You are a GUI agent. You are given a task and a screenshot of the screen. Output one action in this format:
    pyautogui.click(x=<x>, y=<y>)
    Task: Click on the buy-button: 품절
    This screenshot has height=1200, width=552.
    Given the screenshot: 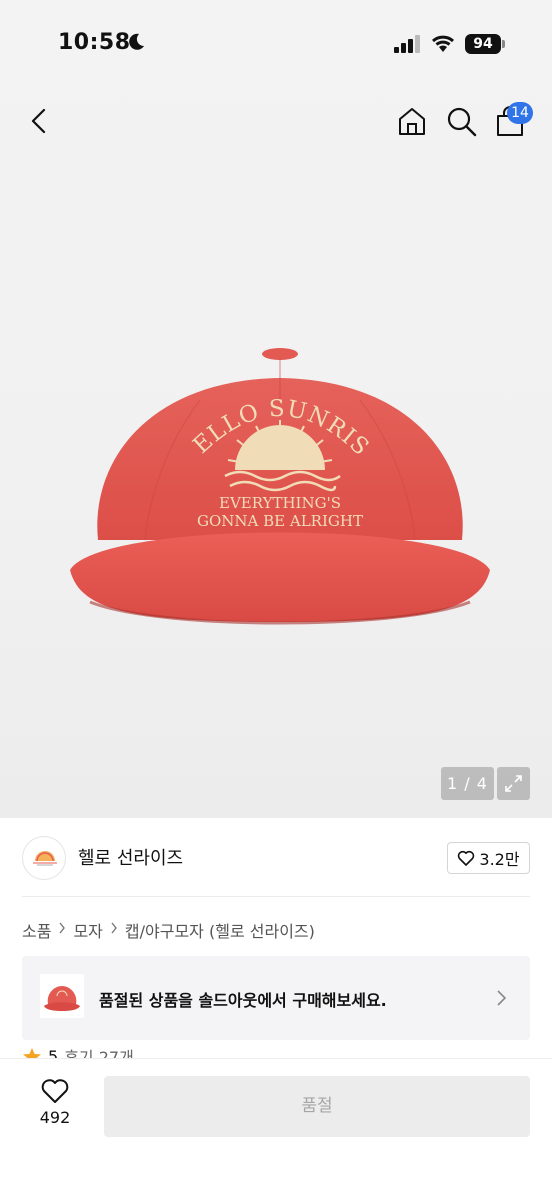 What is the action you would take?
    pyautogui.click(x=317, y=1106)
    